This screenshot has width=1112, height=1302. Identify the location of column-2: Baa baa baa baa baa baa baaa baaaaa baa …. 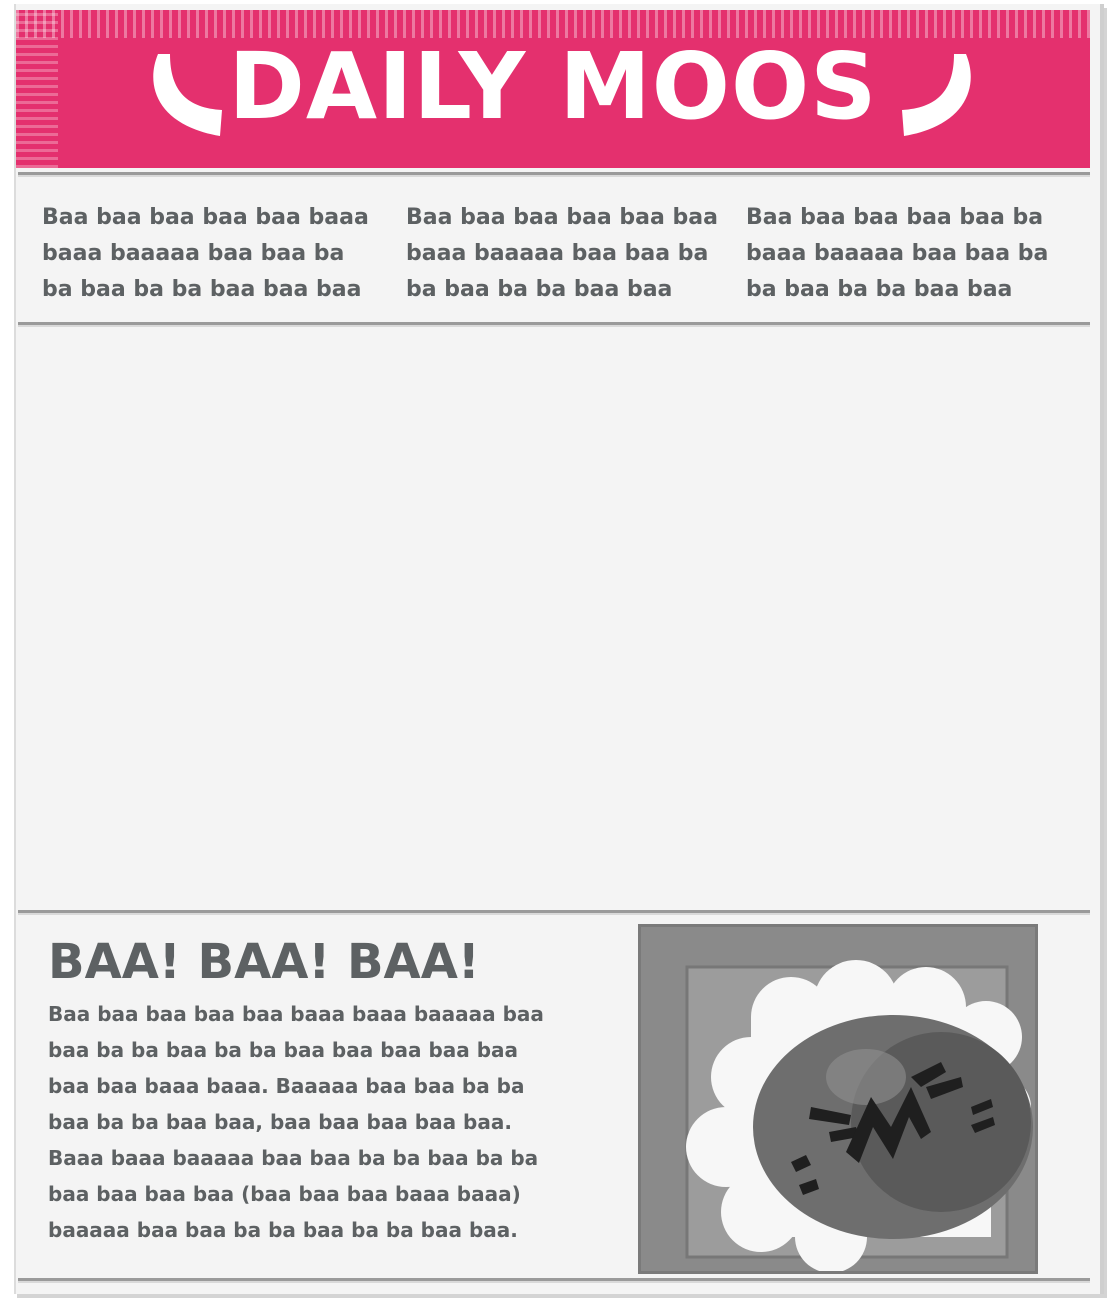
(562, 254).